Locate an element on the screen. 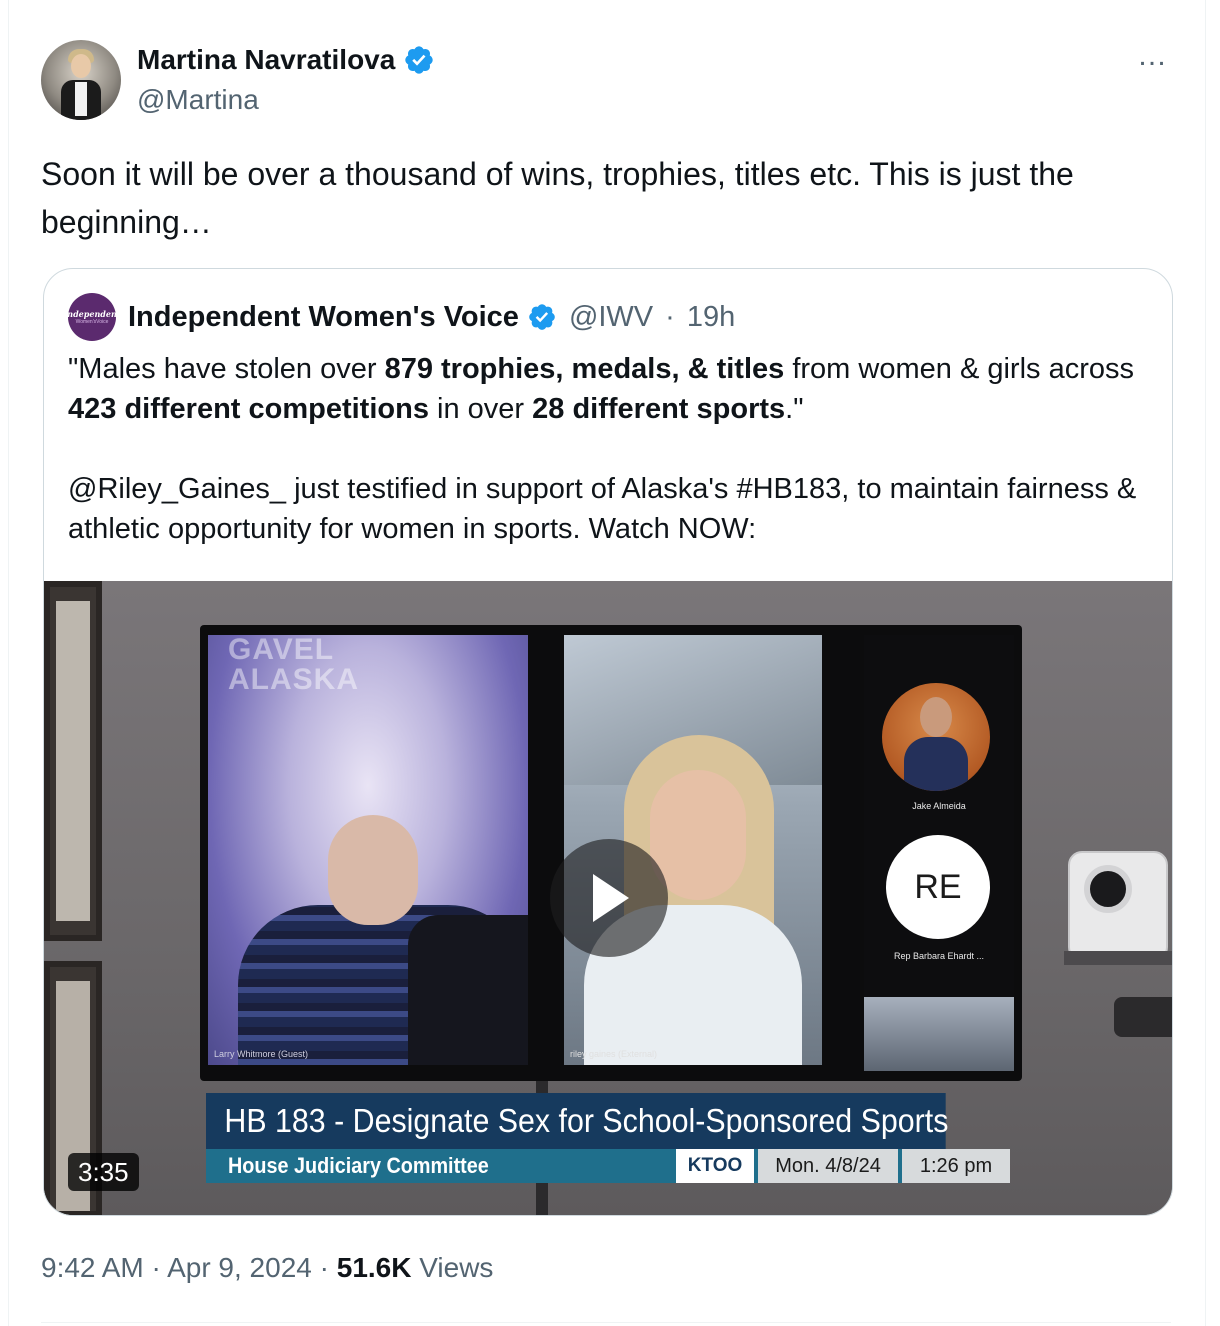 This screenshot has height=1326, width=1220. play-button is located at coordinates (609, 898).